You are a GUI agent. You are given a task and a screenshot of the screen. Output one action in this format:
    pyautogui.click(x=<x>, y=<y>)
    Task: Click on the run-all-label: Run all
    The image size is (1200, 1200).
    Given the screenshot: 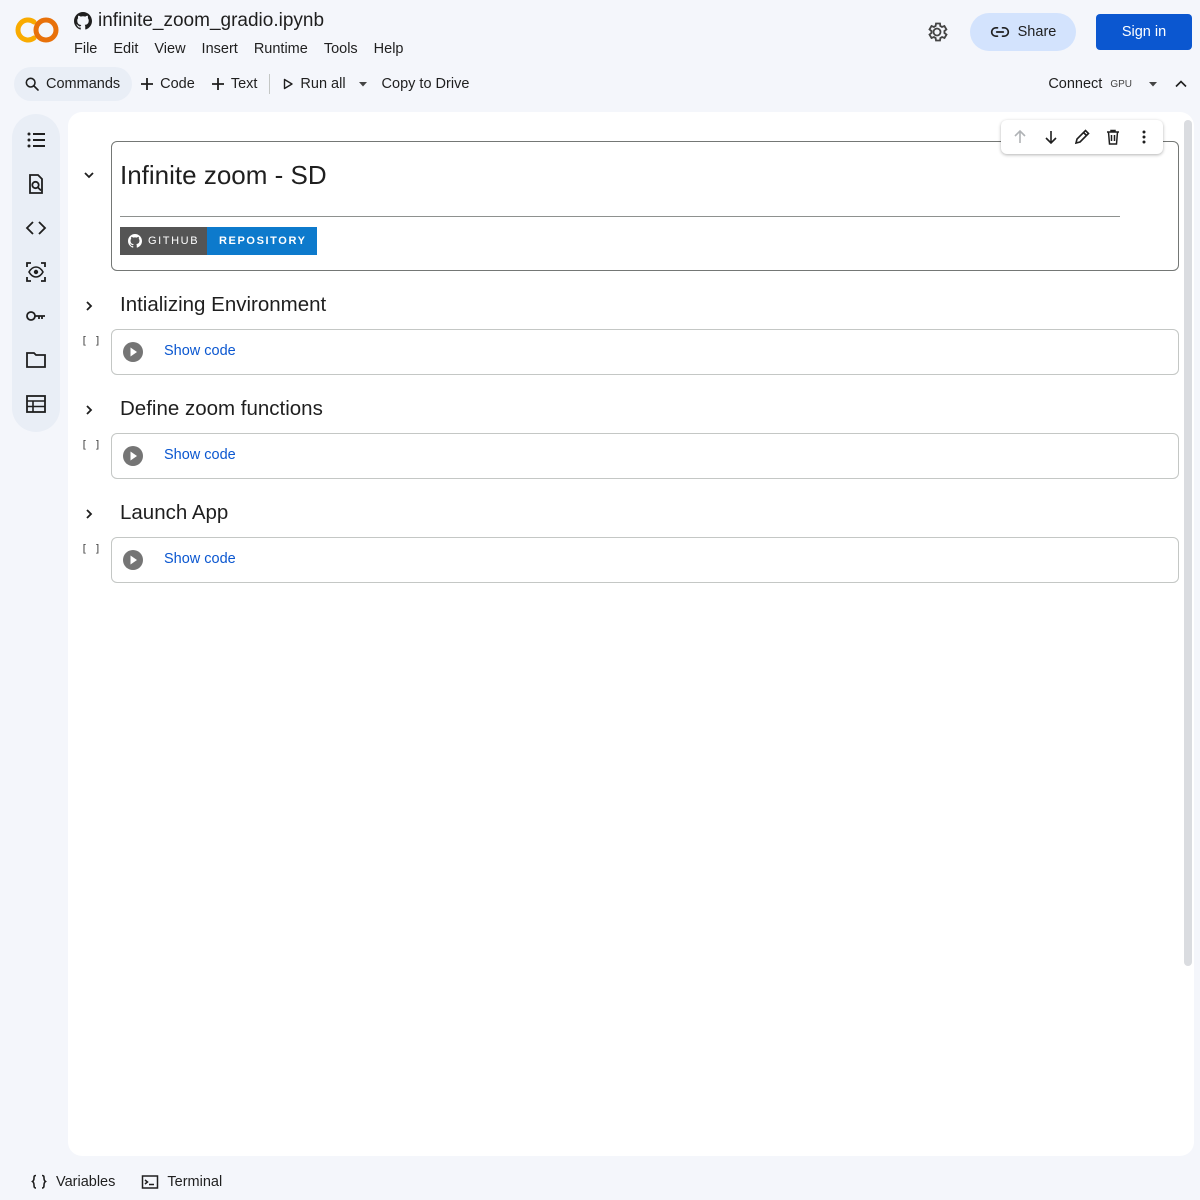 What is the action you would take?
    pyautogui.click(x=323, y=84)
    